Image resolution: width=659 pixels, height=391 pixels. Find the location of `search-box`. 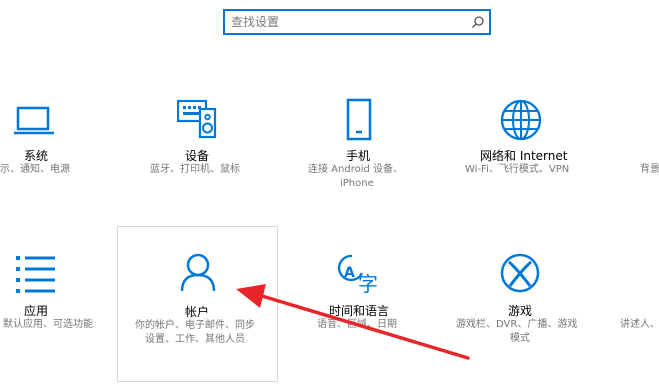

search-box is located at coordinates (357, 22).